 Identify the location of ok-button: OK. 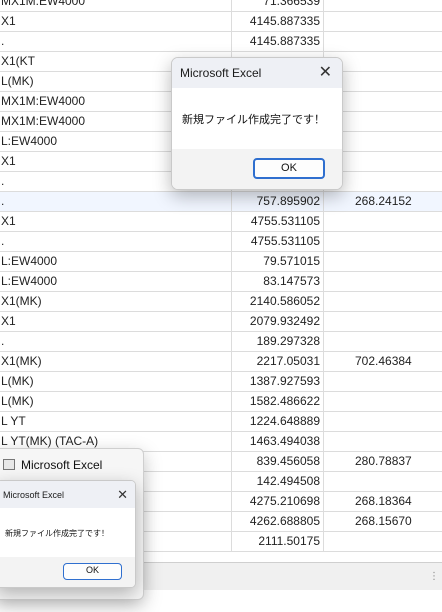
(289, 168).